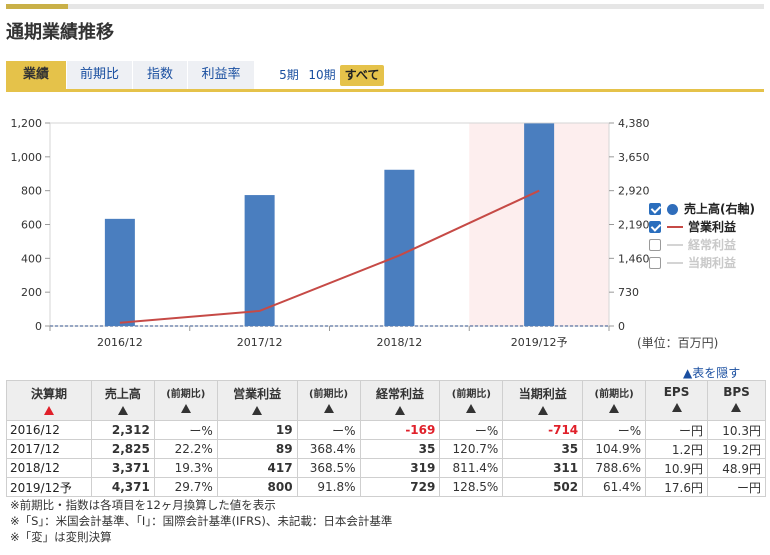 Image resolution: width=770 pixels, height=555 pixels. Describe the element at coordinates (27, 123) in the screenshot. I see `y-left-tick-label: 1,200` at that location.